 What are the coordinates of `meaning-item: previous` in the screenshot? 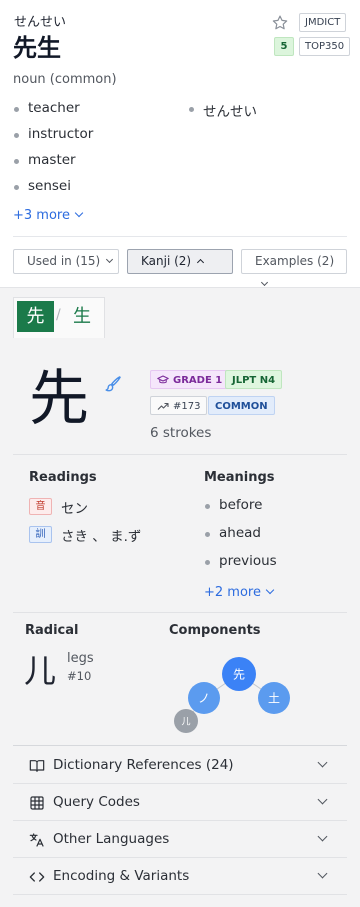 It's located at (240, 561).